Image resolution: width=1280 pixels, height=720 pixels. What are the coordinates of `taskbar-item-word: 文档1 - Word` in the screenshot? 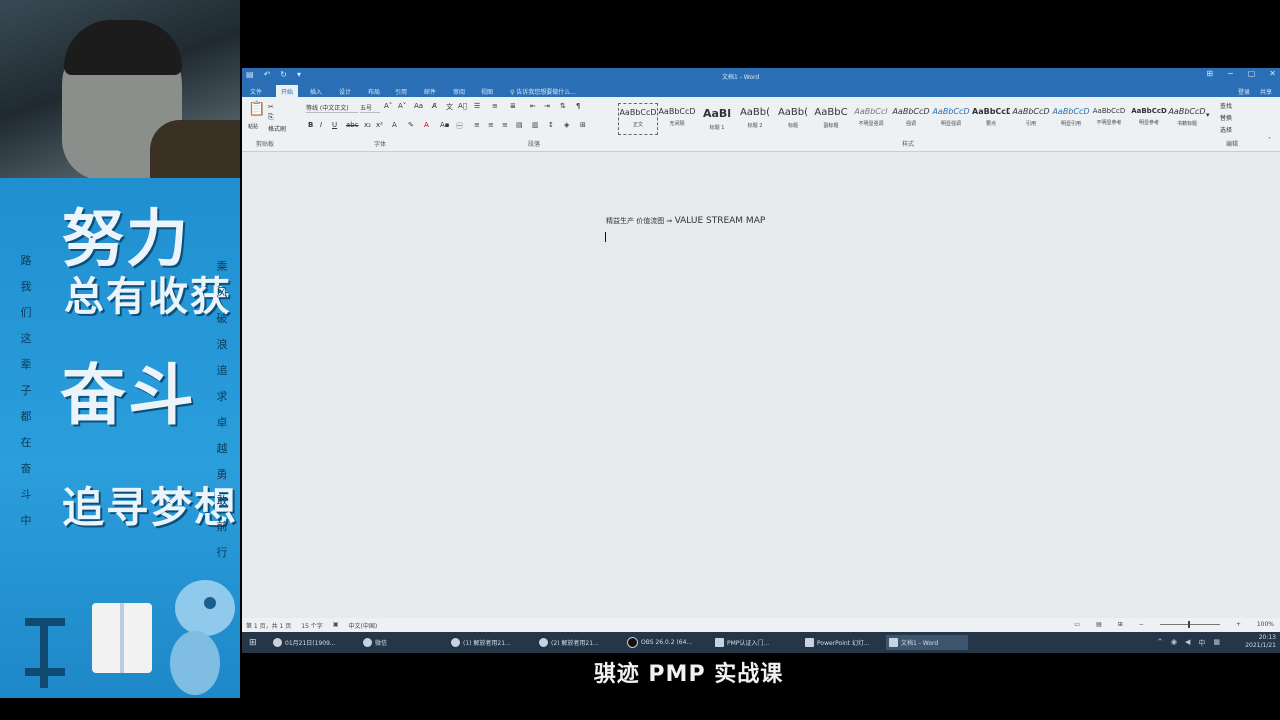 It's located at (927, 642).